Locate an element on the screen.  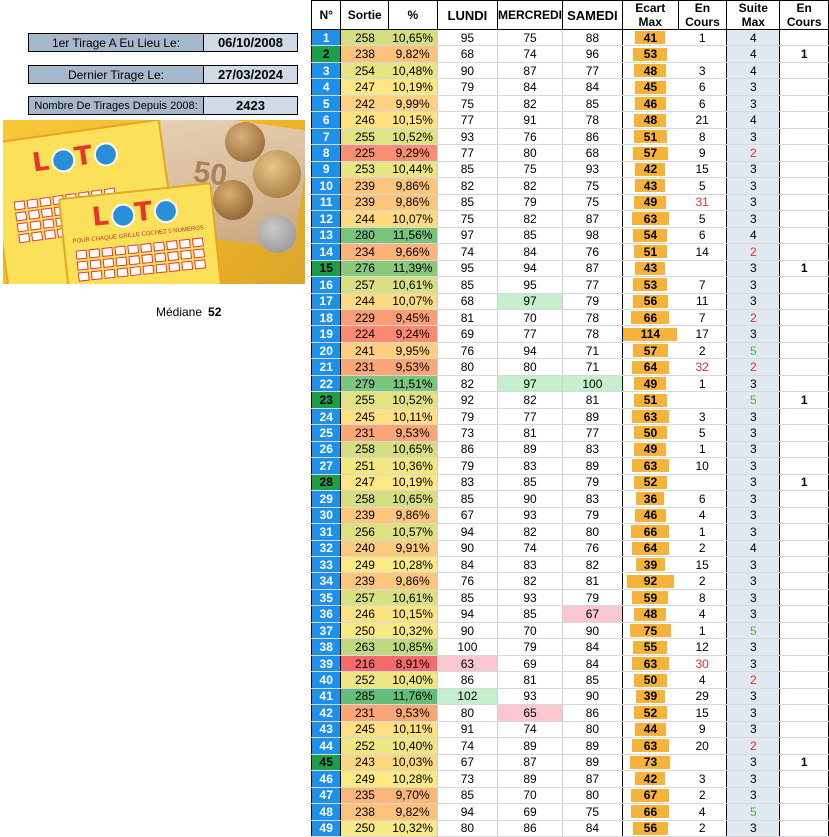
last-draw-value: 27/03/2024 is located at coordinates (250, 74).